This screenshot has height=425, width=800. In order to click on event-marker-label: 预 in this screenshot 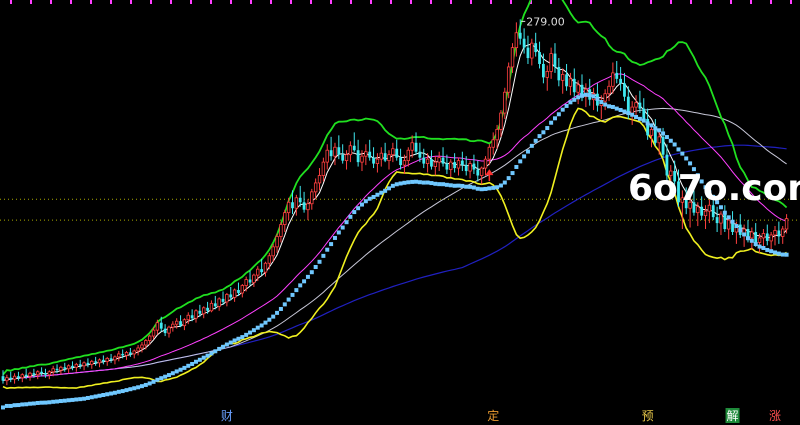, I will do `click(648, 416)`.